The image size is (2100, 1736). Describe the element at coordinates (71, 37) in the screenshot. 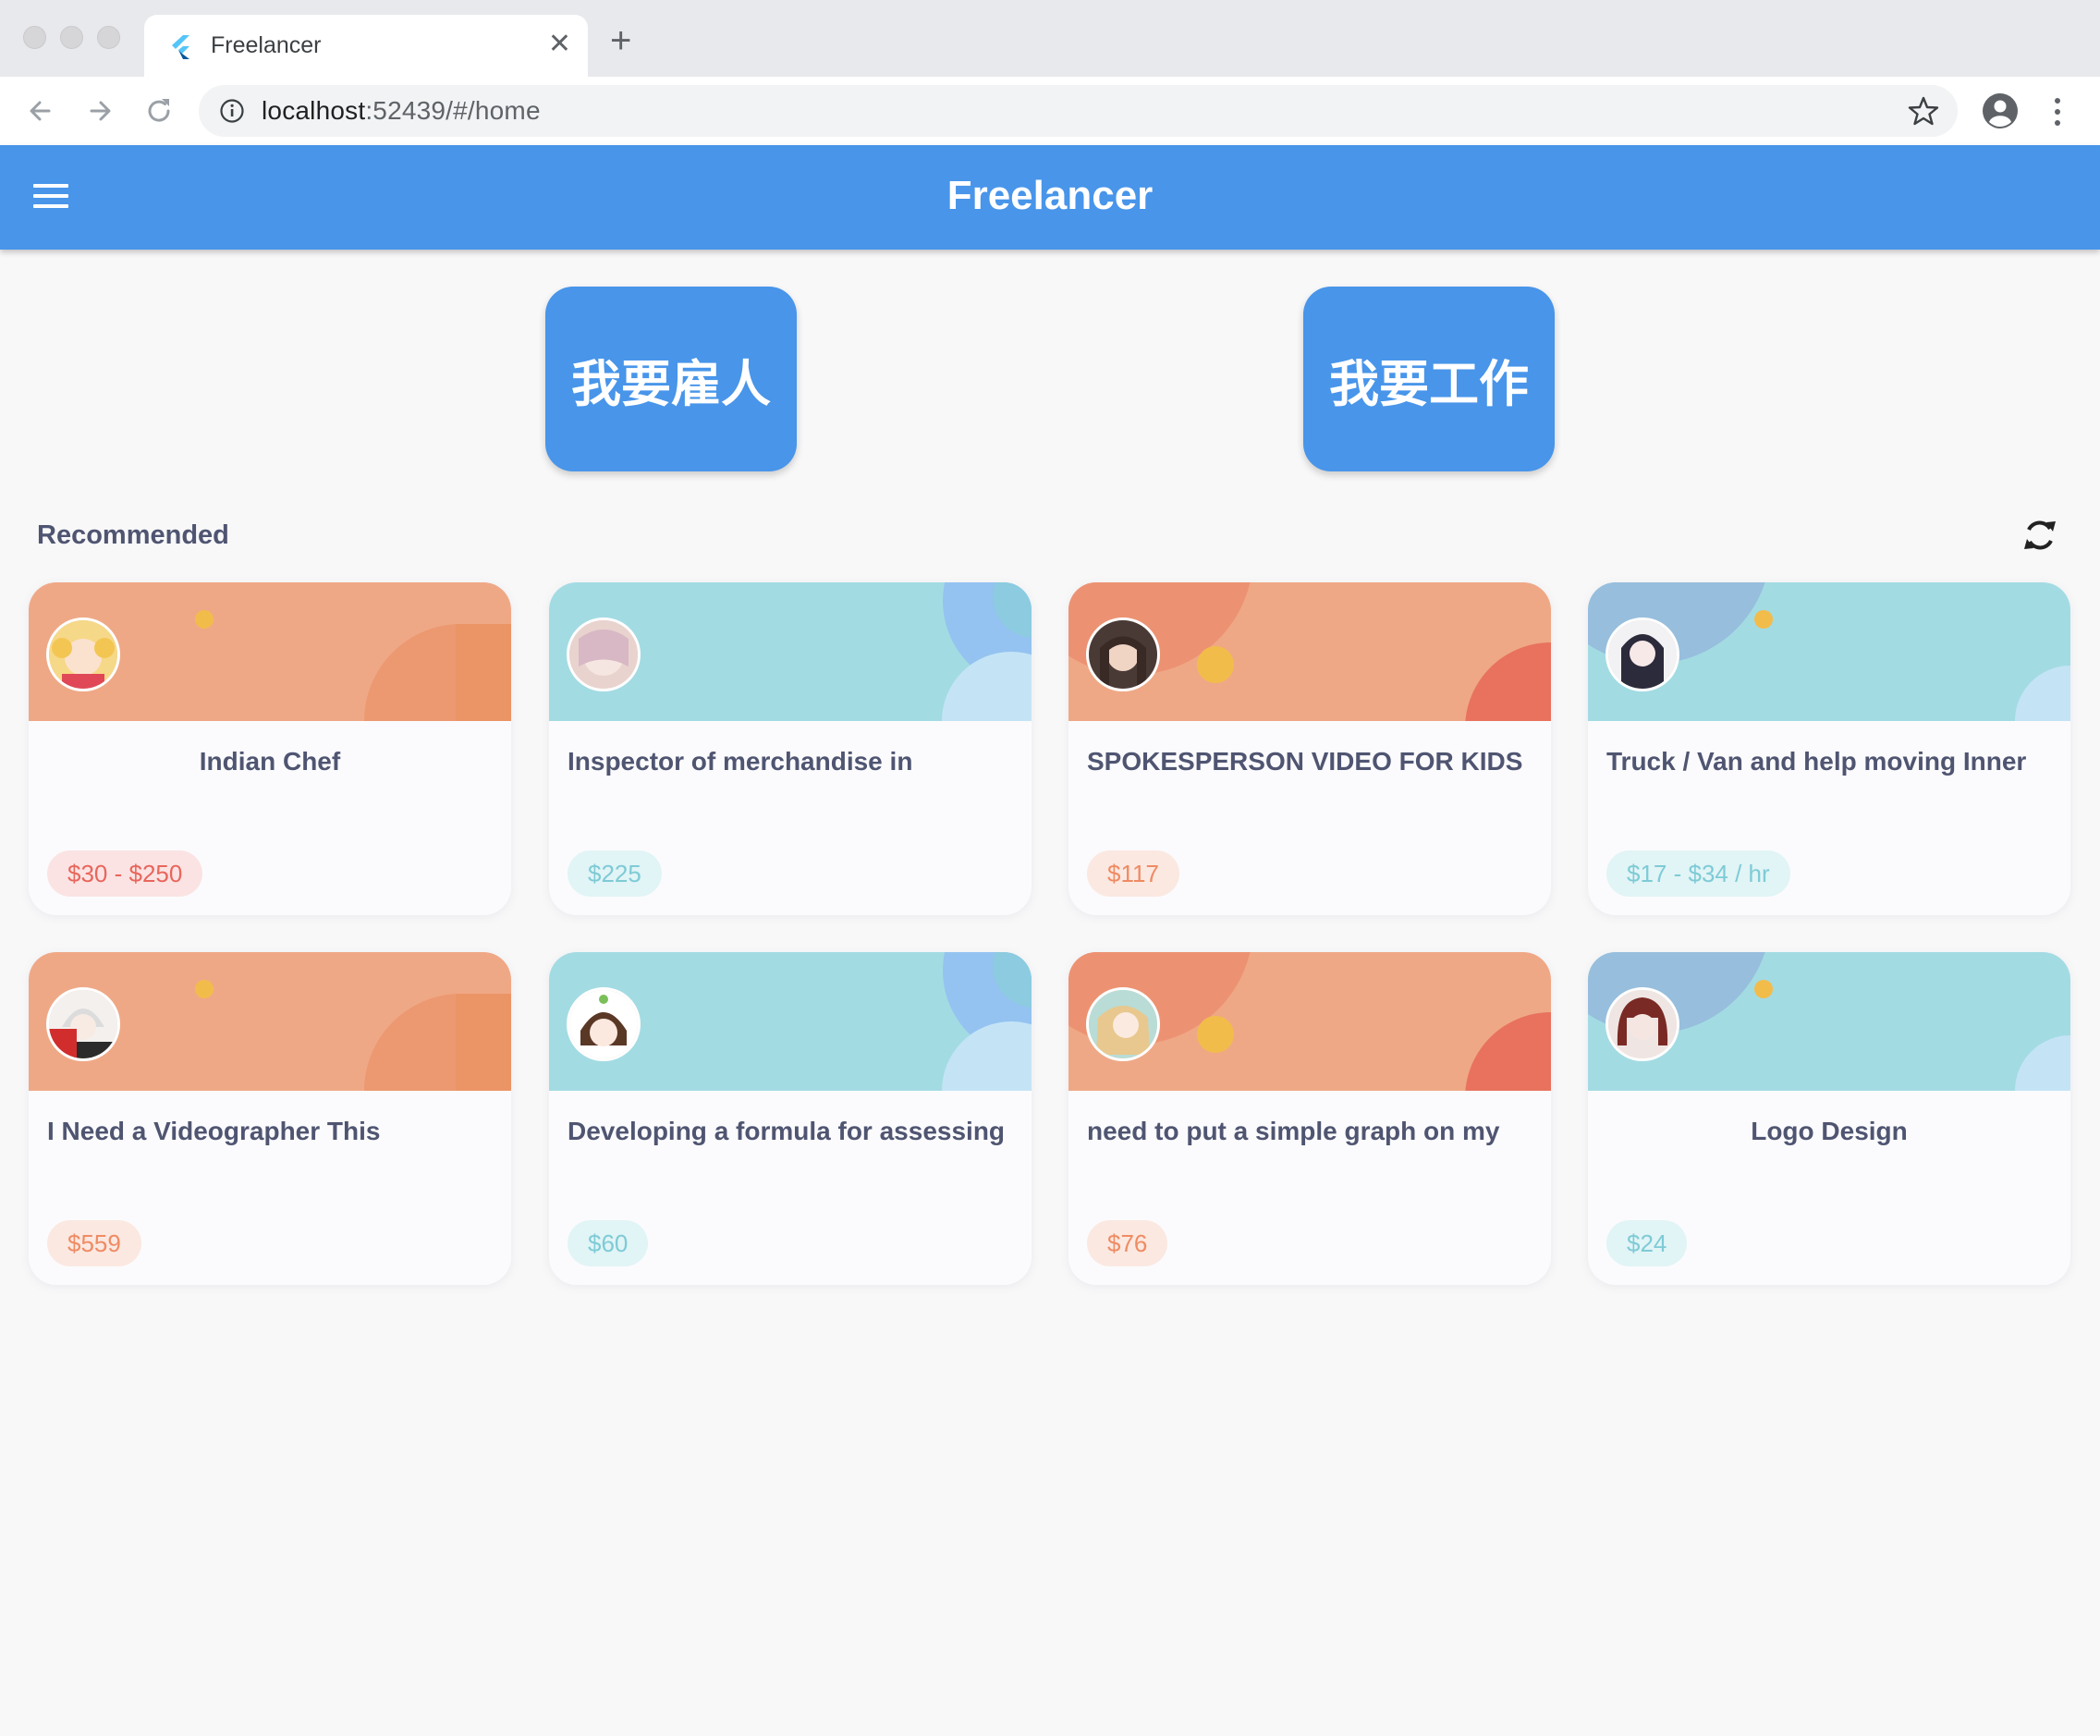

I see `window-minimize-dot` at that location.